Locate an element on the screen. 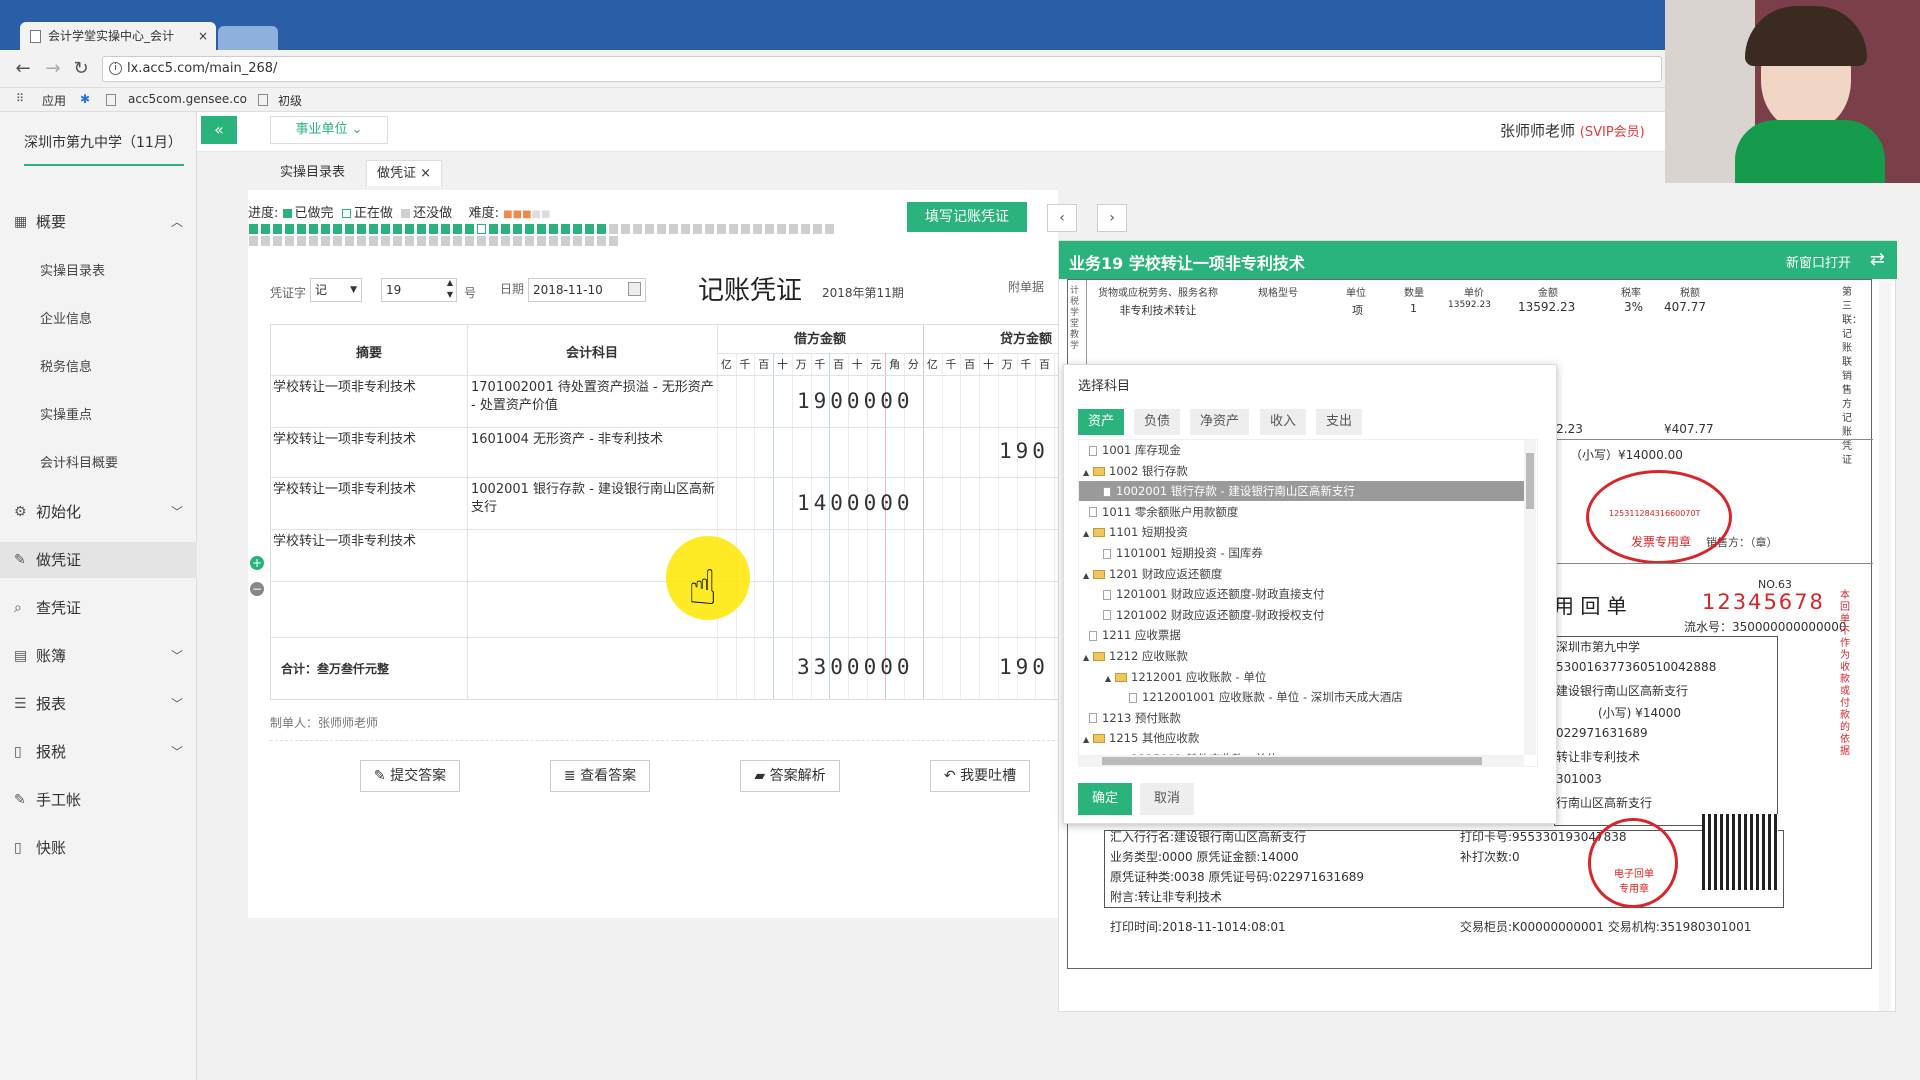  unit-type-dropdown: 事业单位 ⌄ is located at coordinates (329, 130).